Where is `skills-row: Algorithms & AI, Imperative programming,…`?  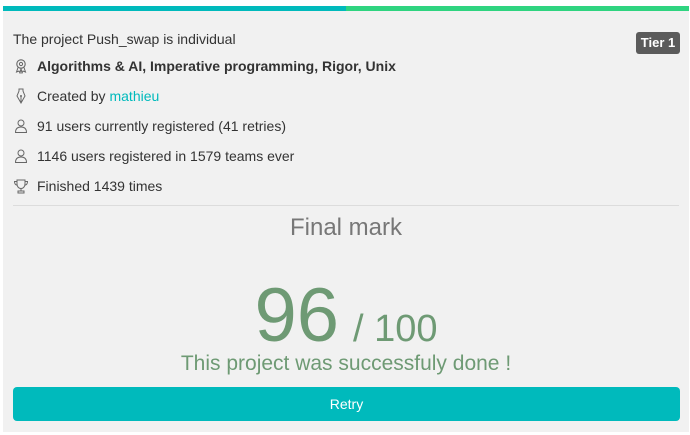
skills-row: Algorithms & AI, Imperative programming,… is located at coordinates (204, 66).